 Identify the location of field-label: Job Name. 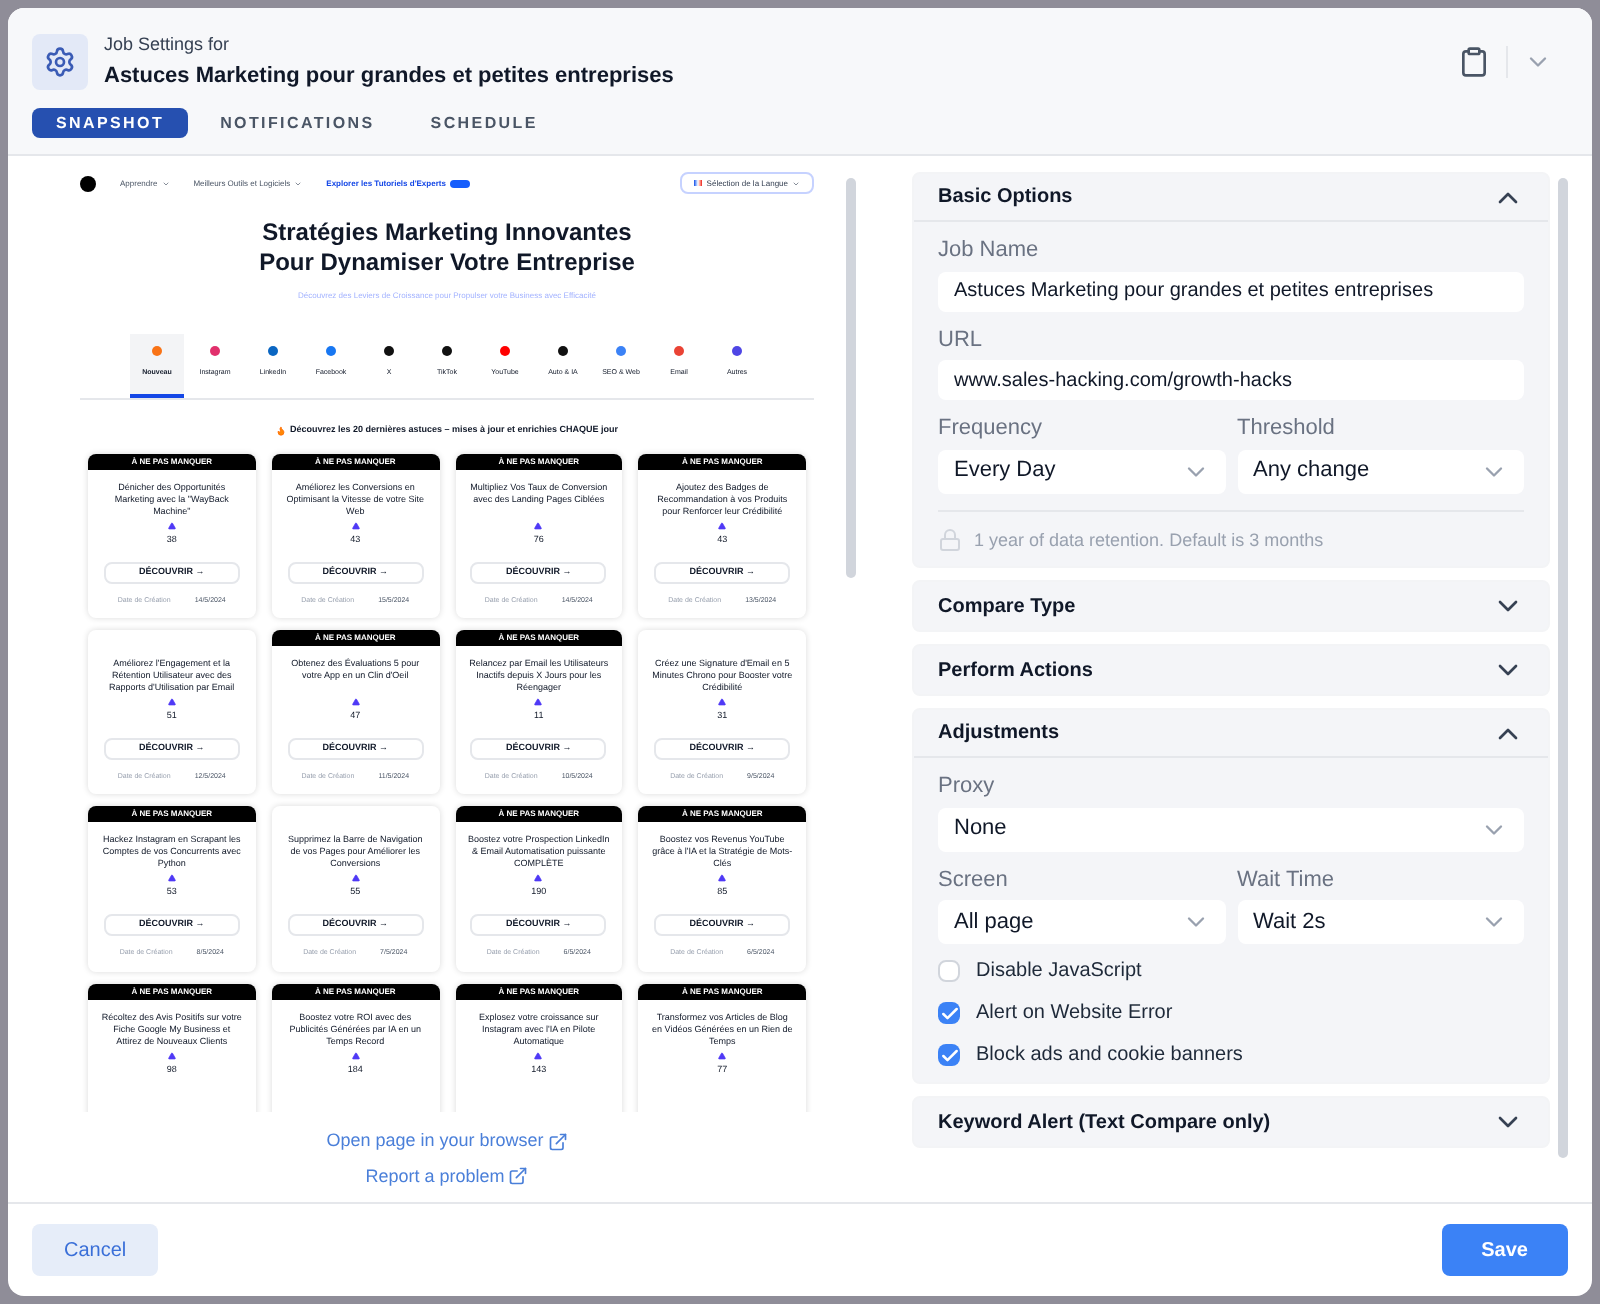
(989, 251).